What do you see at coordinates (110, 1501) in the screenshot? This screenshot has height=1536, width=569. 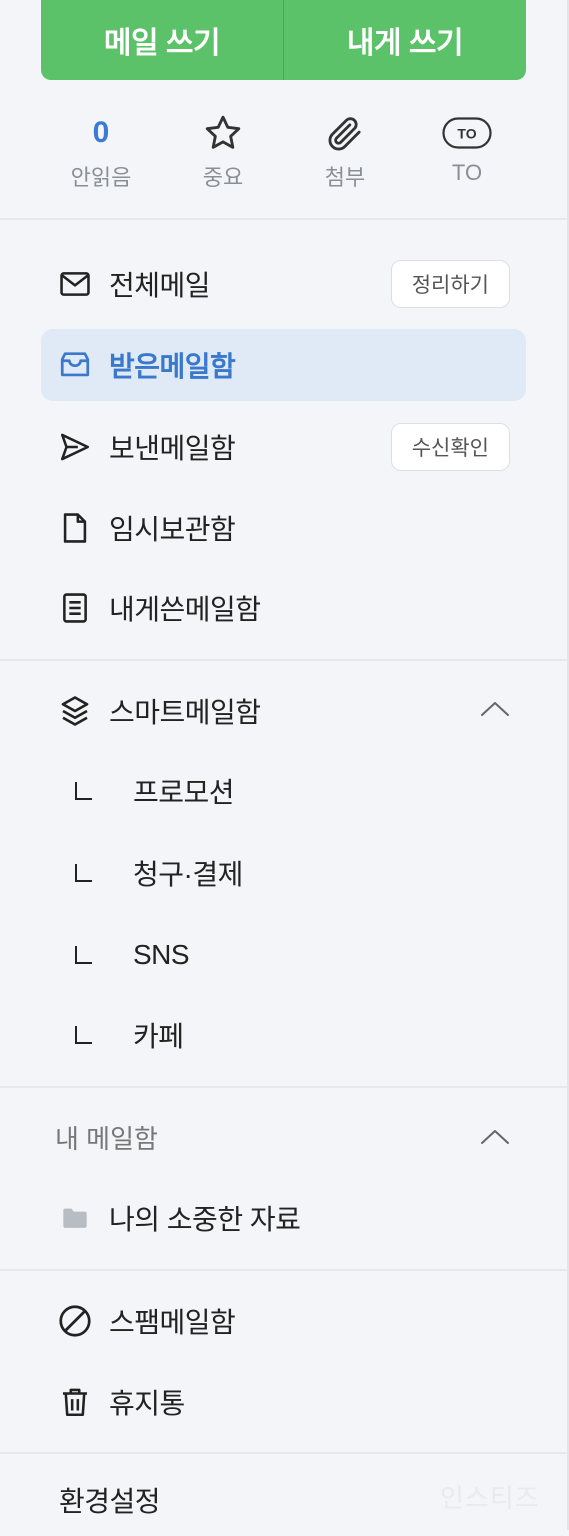 I see `settings-label: 환경설정` at bounding box center [110, 1501].